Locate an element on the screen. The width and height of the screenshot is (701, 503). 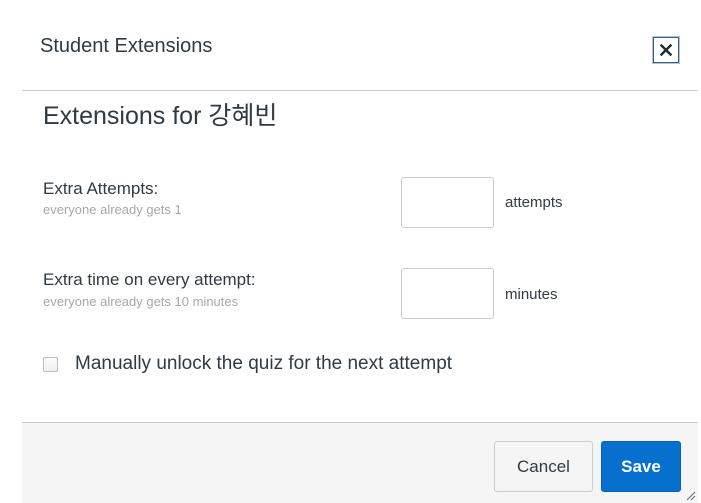
manual-unlock-checkbox is located at coordinates (50, 364).